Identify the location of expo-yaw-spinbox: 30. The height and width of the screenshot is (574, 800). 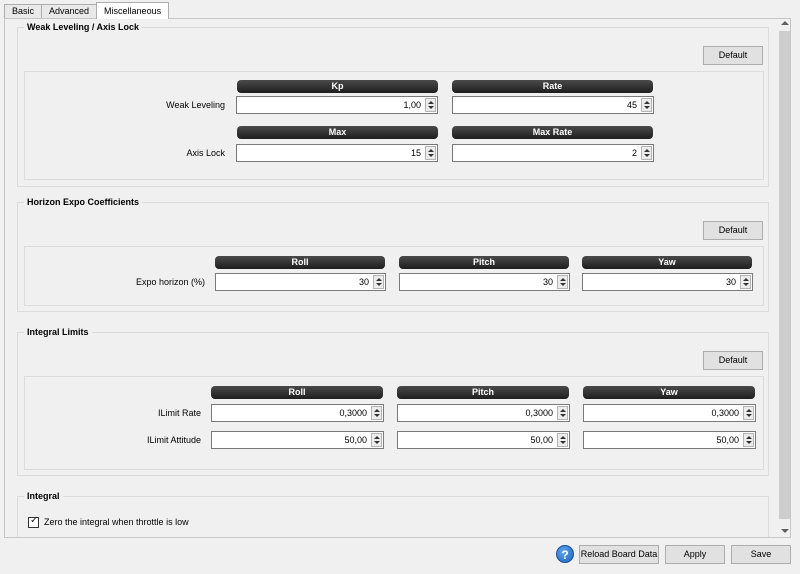
(667, 282).